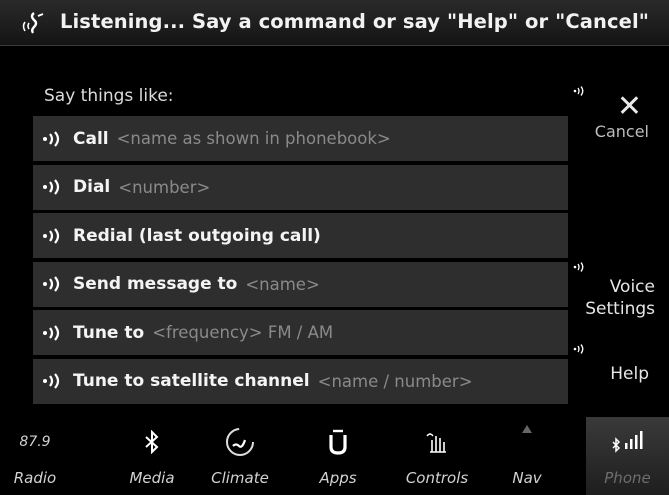 The height and width of the screenshot is (495, 669). I want to click on command-text: Redial (last outgoing call), so click(197, 235).